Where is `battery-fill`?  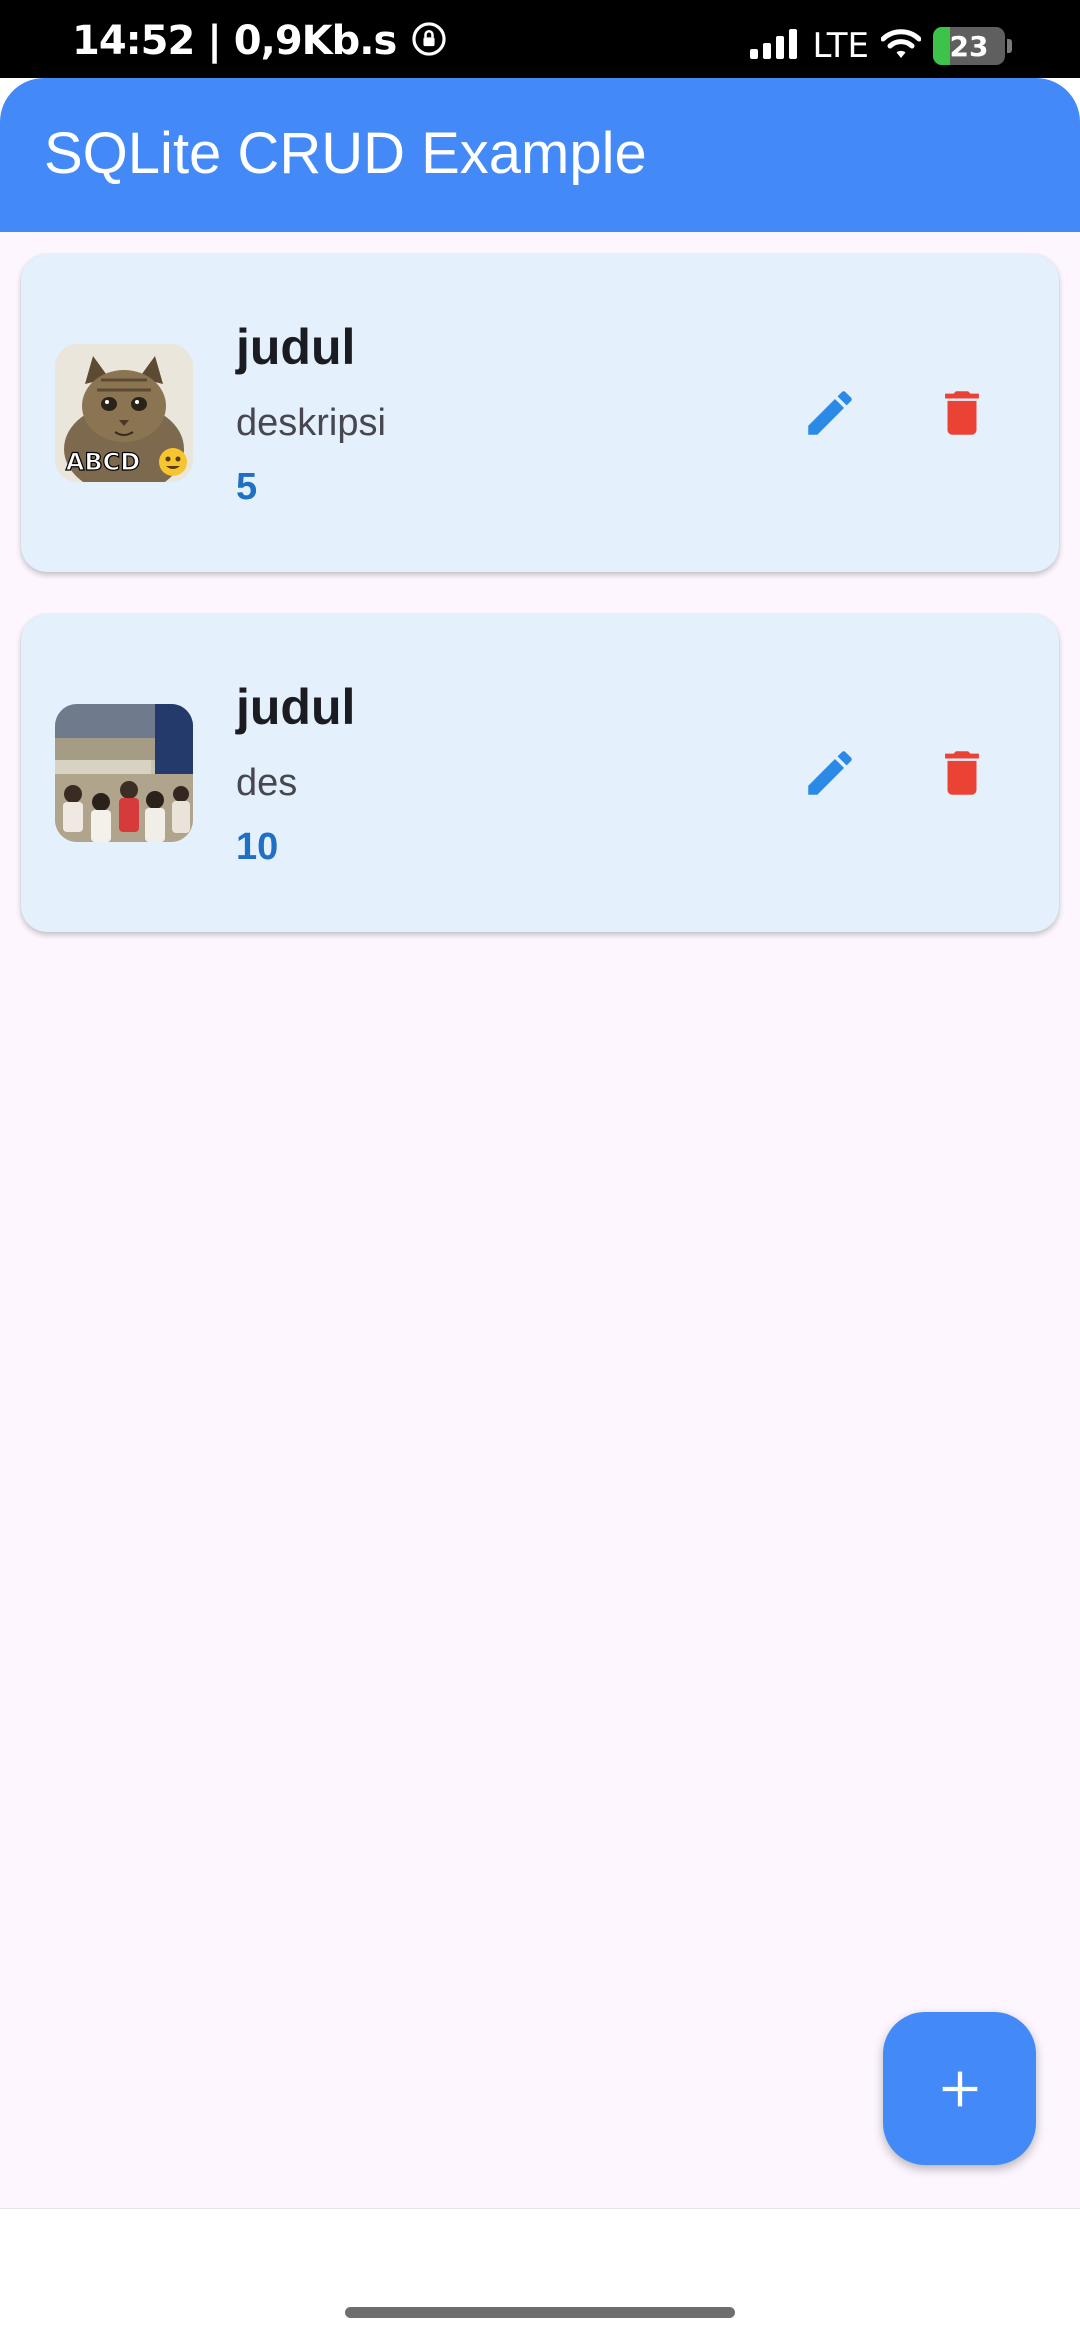
battery-fill is located at coordinates (941, 46).